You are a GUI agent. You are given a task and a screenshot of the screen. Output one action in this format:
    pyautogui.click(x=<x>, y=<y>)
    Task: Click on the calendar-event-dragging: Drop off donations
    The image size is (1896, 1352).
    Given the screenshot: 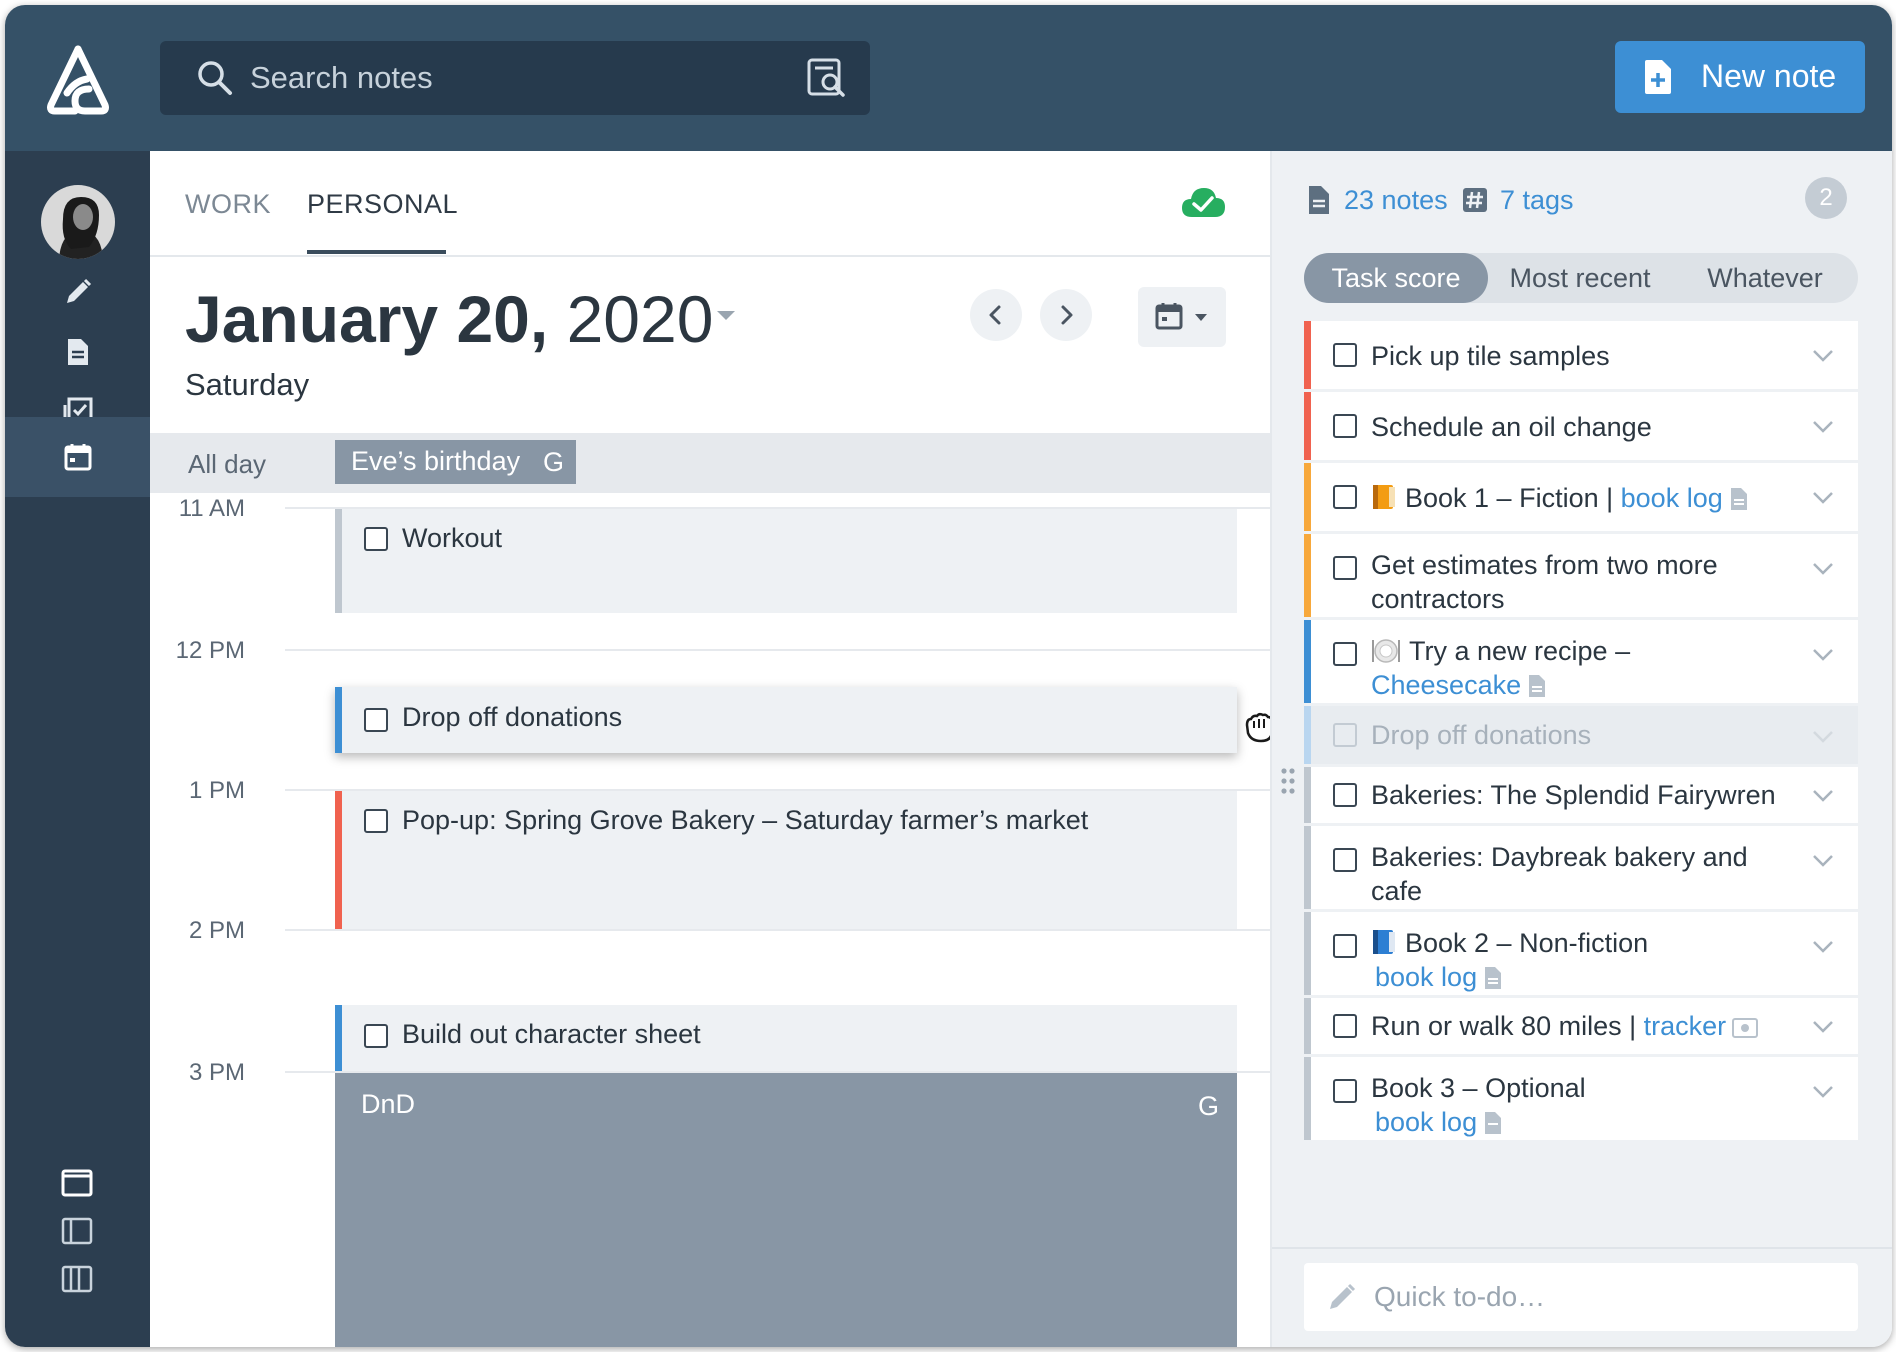 What is the action you would take?
    pyautogui.click(x=802, y=720)
    